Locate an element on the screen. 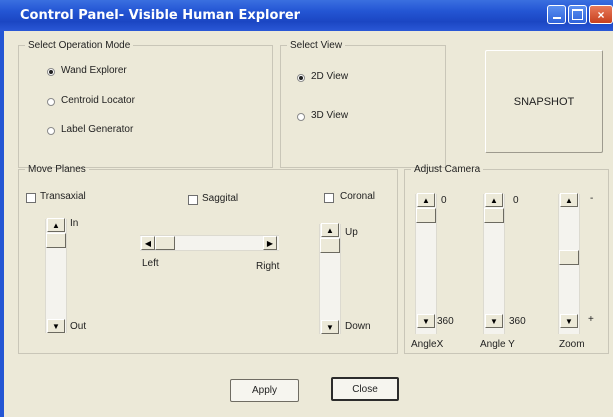 This screenshot has height=417, width=613. operation-mode-group: Select Operation Mode is located at coordinates (145, 104).